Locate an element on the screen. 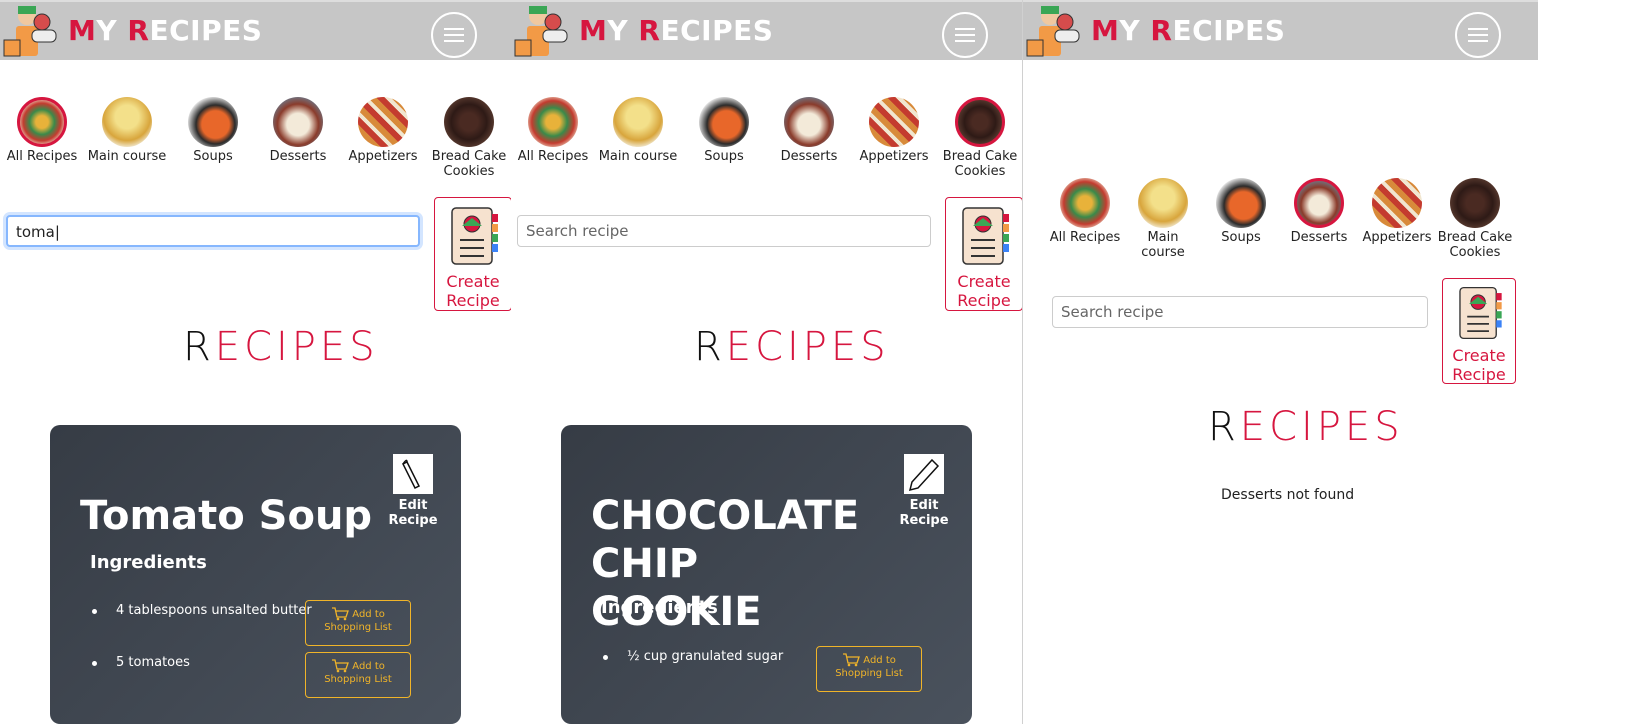 This screenshot has width=1652, height=724. recipe-title: Tomato Soup is located at coordinates (226, 516).